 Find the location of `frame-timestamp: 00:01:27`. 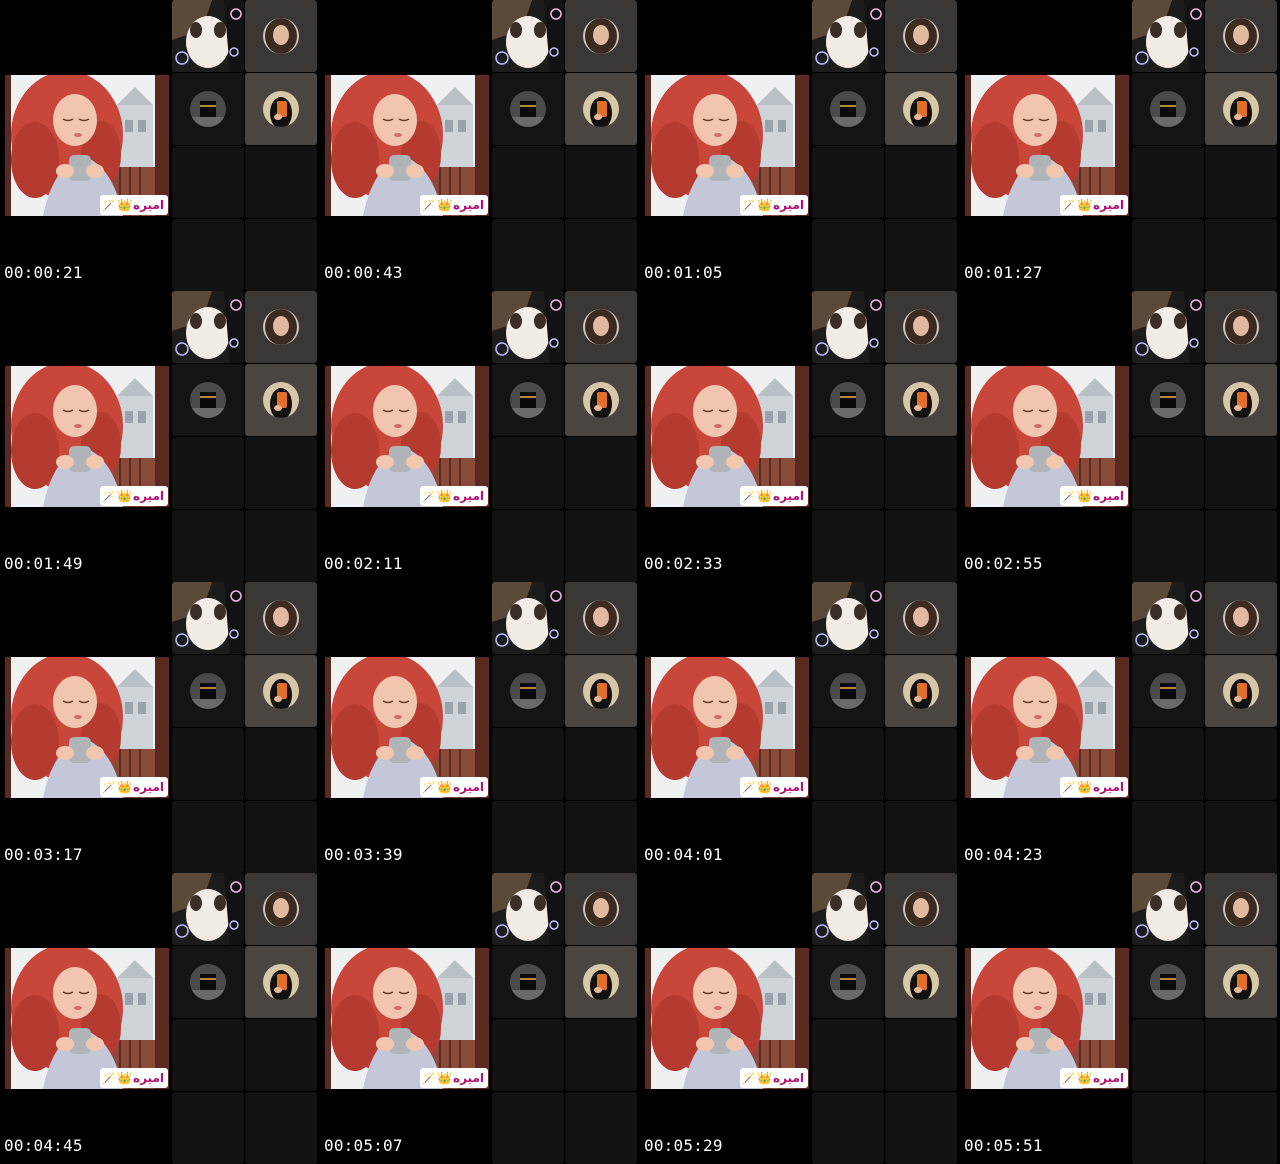

frame-timestamp: 00:01:27 is located at coordinates (1003, 272).